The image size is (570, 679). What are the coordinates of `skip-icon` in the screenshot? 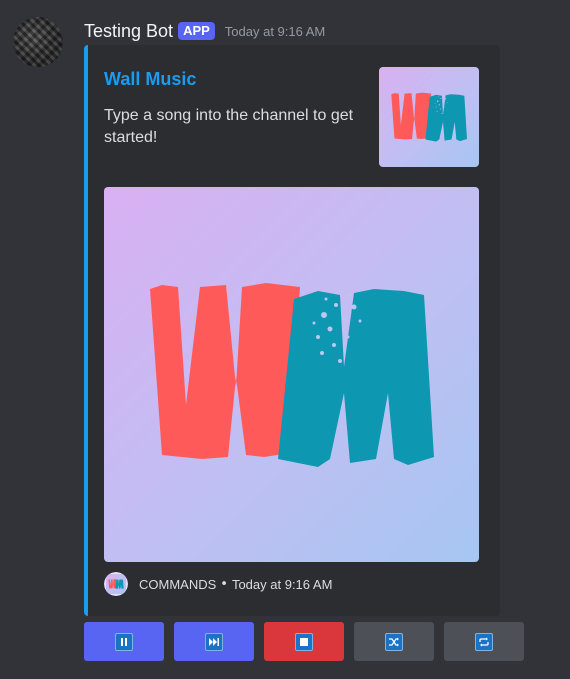 It's located at (214, 641).